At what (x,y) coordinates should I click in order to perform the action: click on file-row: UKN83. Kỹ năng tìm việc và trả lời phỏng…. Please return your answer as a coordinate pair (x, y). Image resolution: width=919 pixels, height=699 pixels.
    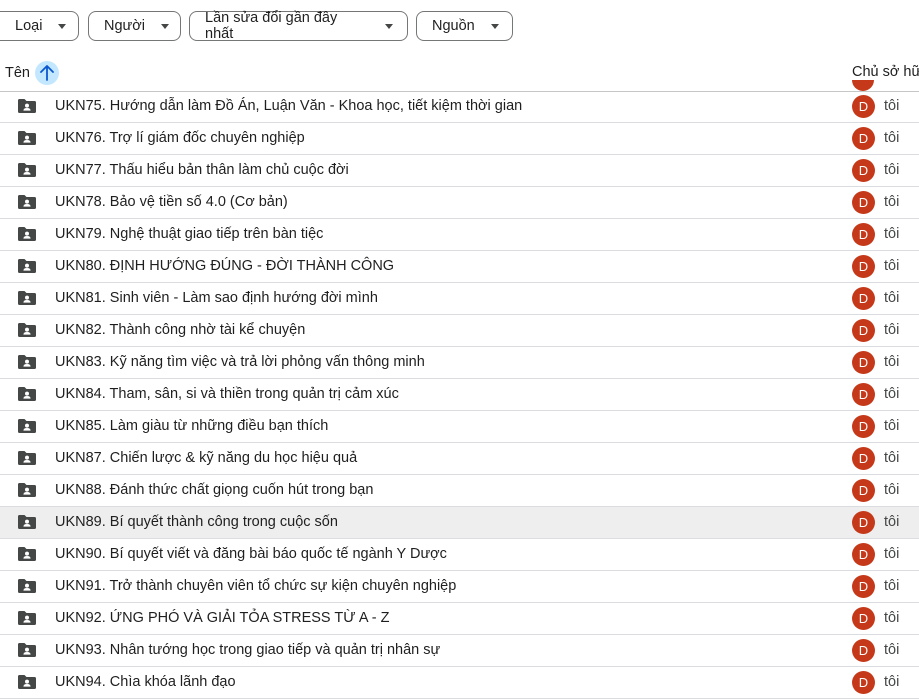
    Looking at the image, I should click on (459, 363).